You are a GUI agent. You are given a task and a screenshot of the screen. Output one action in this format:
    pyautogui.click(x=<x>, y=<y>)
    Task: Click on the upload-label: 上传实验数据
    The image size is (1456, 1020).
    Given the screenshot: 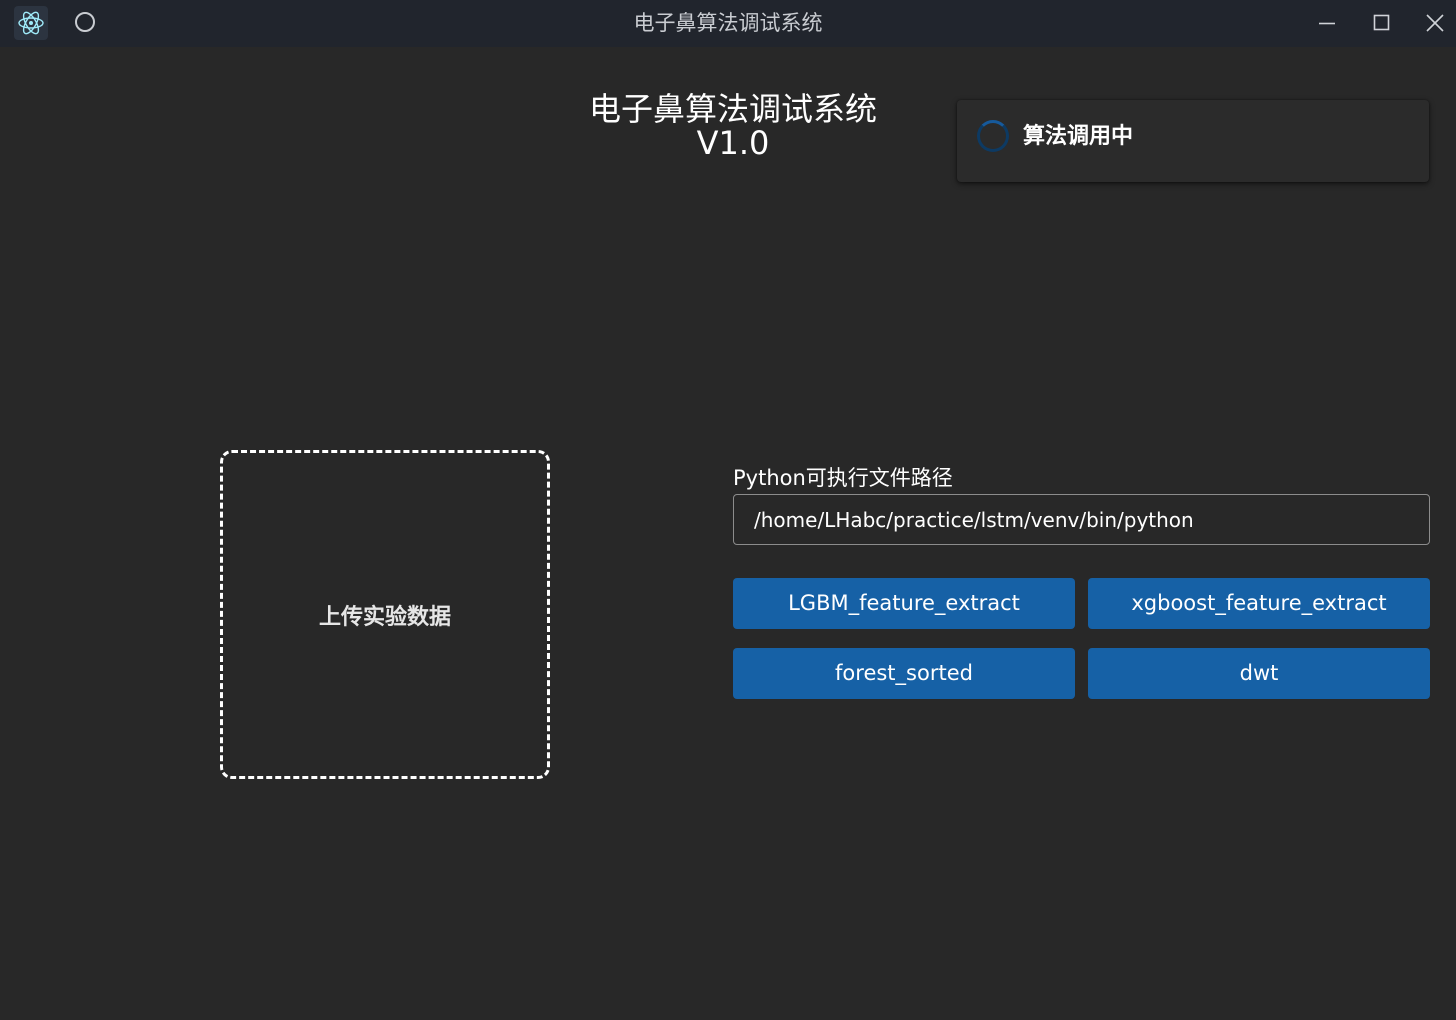 What is the action you would take?
    pyautogui.click(x=384, y=617)
    